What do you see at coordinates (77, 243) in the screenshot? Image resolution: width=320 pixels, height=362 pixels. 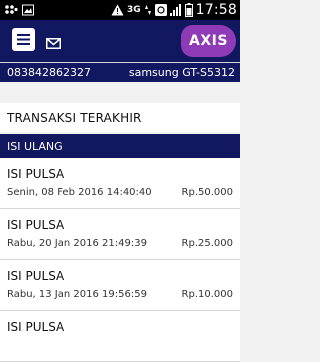 I see `transaction-date: Rabu, 20 Jan 2016 21:49:39` at bounding box center [77, 243].